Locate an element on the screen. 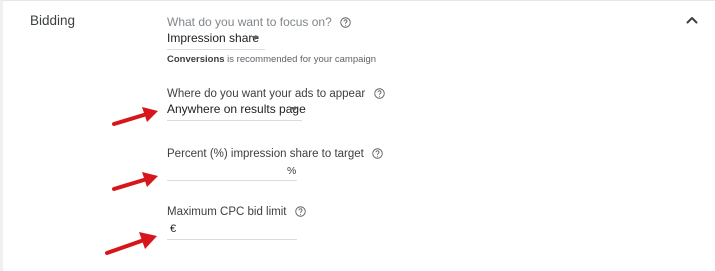  percent-label-row: Percent (%) impression share to target is located at coordinates (275, 153).